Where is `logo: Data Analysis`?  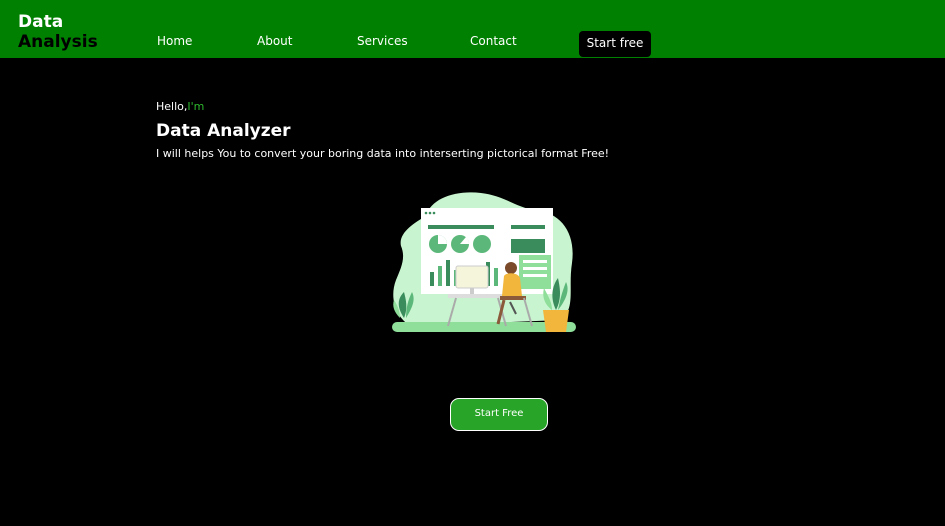
logo: Data Analysis is located at coordinates (73, 32).